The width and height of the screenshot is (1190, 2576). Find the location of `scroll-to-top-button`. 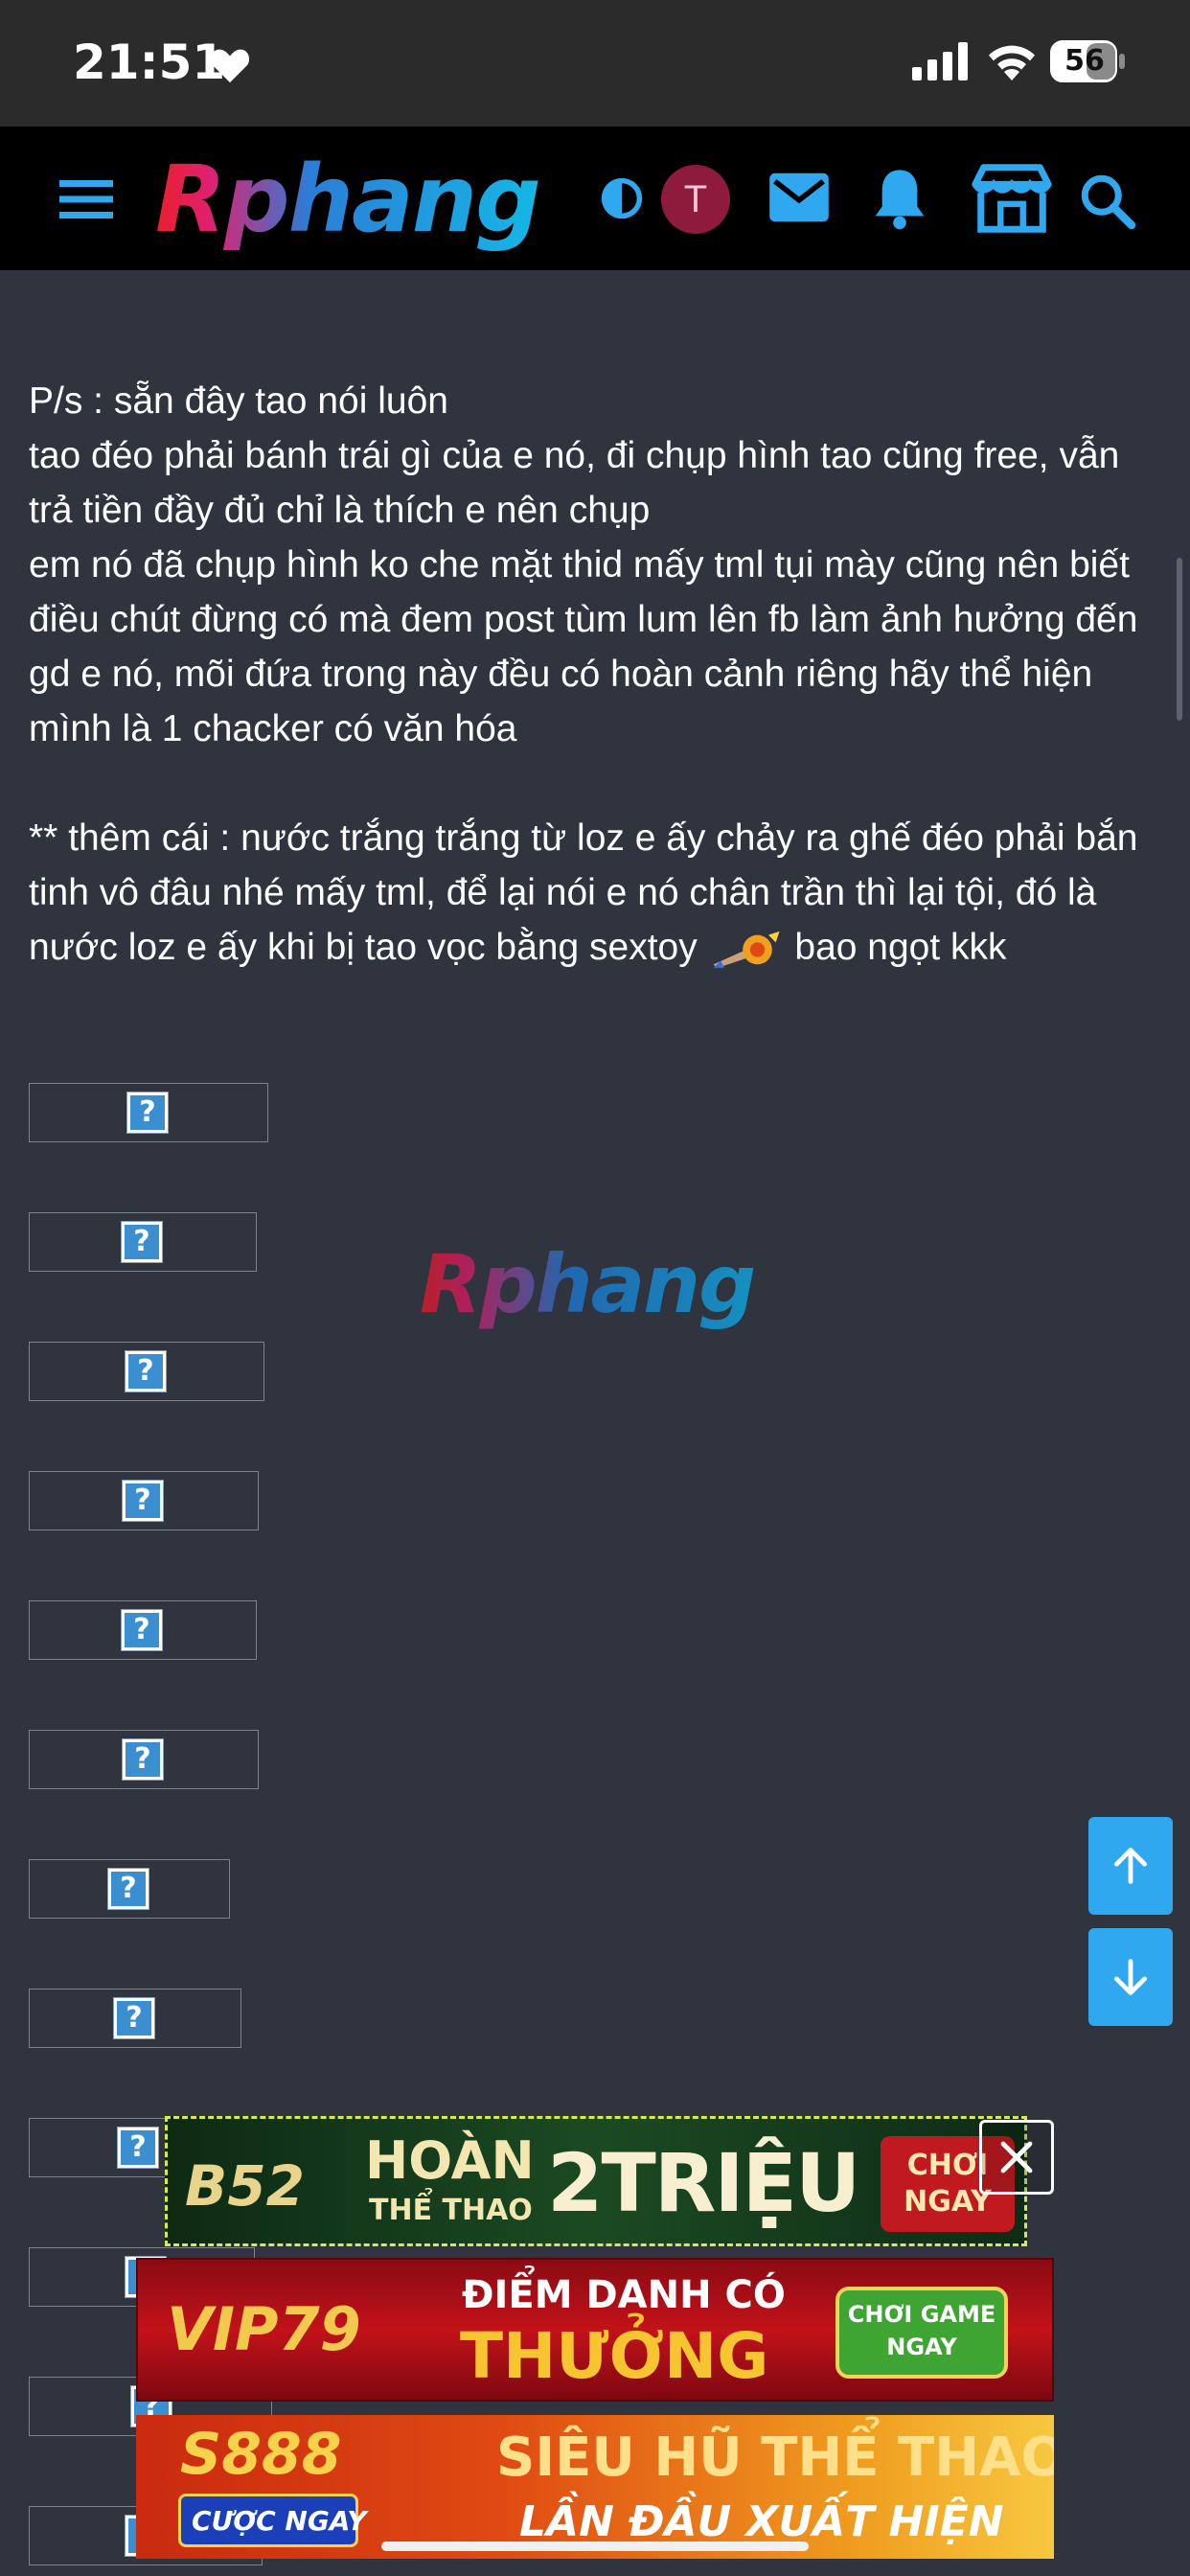

scroll-to-top-button is located at coordinates (1131, 1866).